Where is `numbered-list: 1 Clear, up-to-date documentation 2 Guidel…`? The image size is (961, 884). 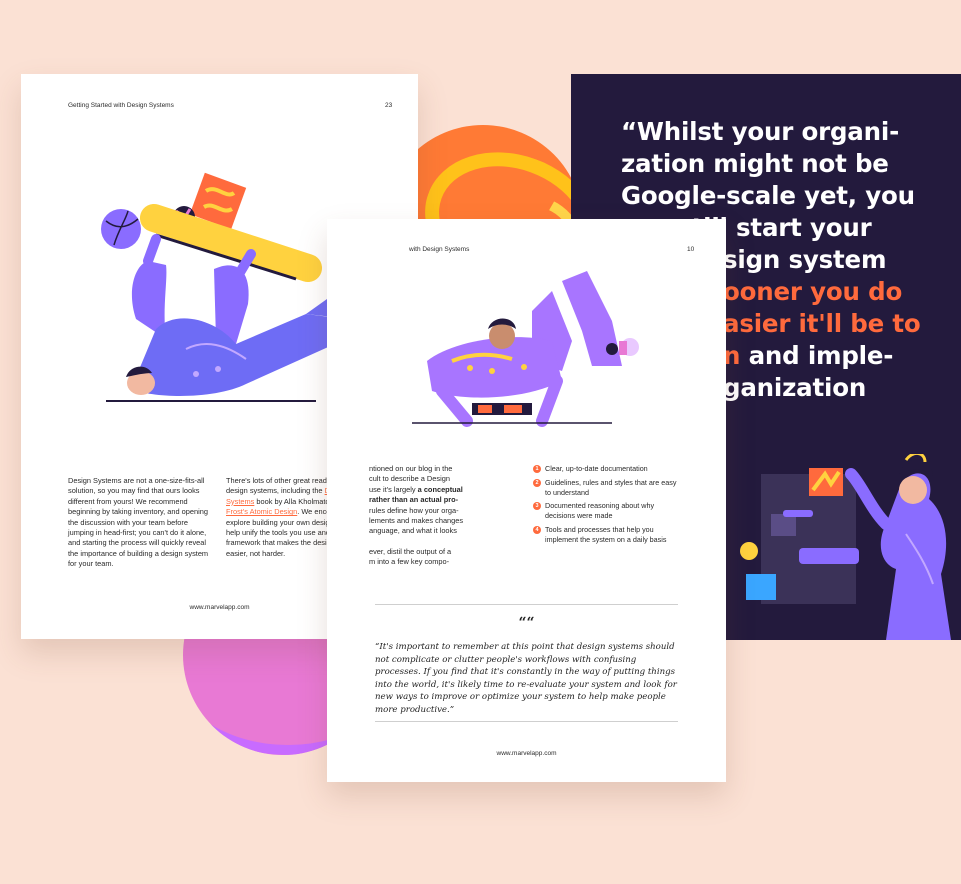 numbered-list: 1 Clear, up-to-date documentation 2 Guidel… is located at coordinates (608, 506).